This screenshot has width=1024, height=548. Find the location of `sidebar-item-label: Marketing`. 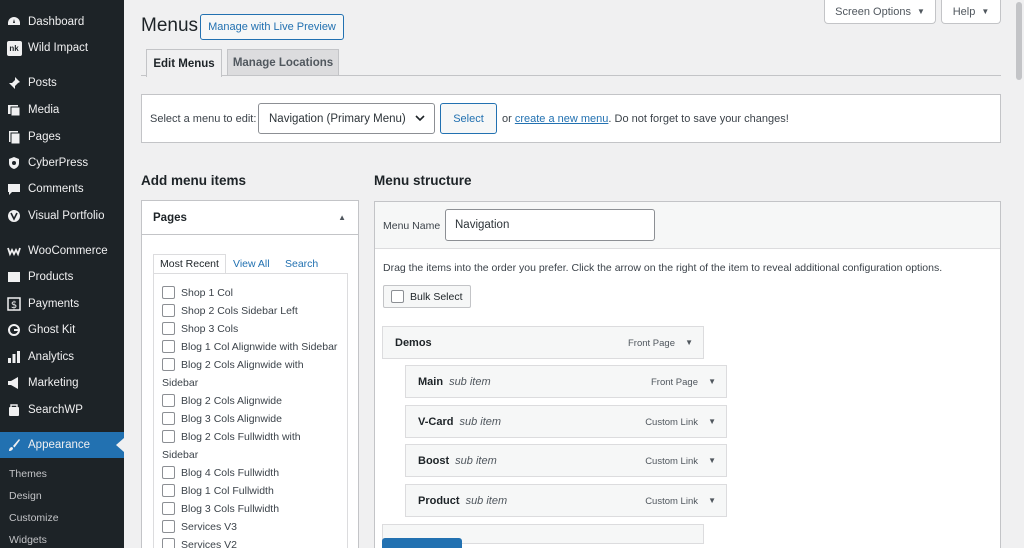

sidebar-item-label: Marketing is located at coordinates (53, 383).